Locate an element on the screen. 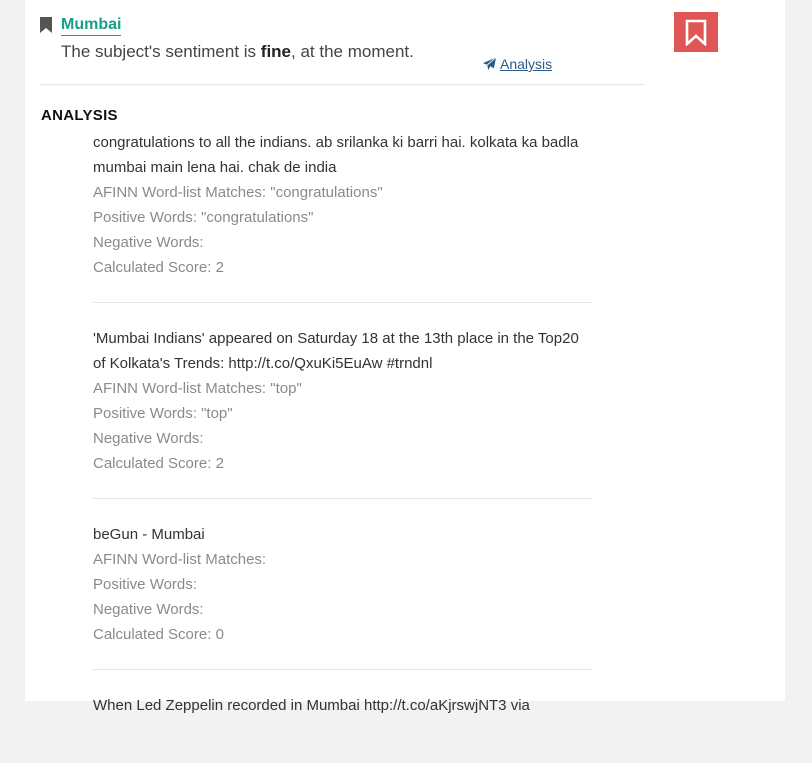 The width and height of the screenshot is (812, 763). afinn-value: "congratulations" is located at coordinates (326, 192).